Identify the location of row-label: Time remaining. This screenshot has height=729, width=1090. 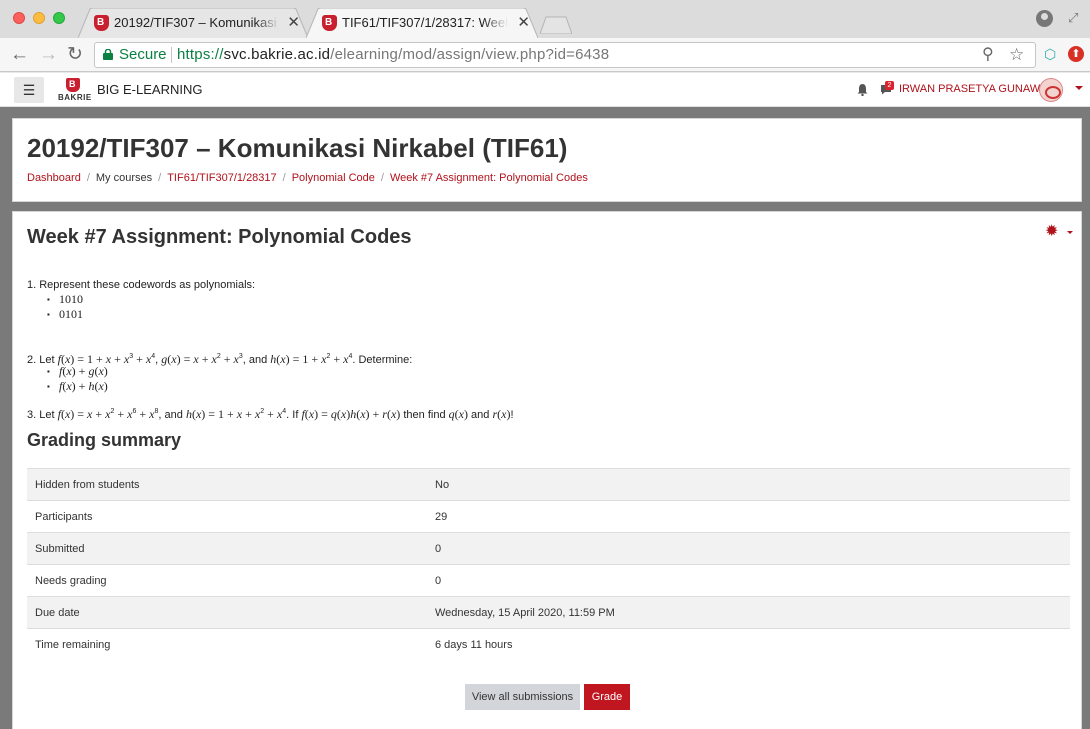
(73, 644).